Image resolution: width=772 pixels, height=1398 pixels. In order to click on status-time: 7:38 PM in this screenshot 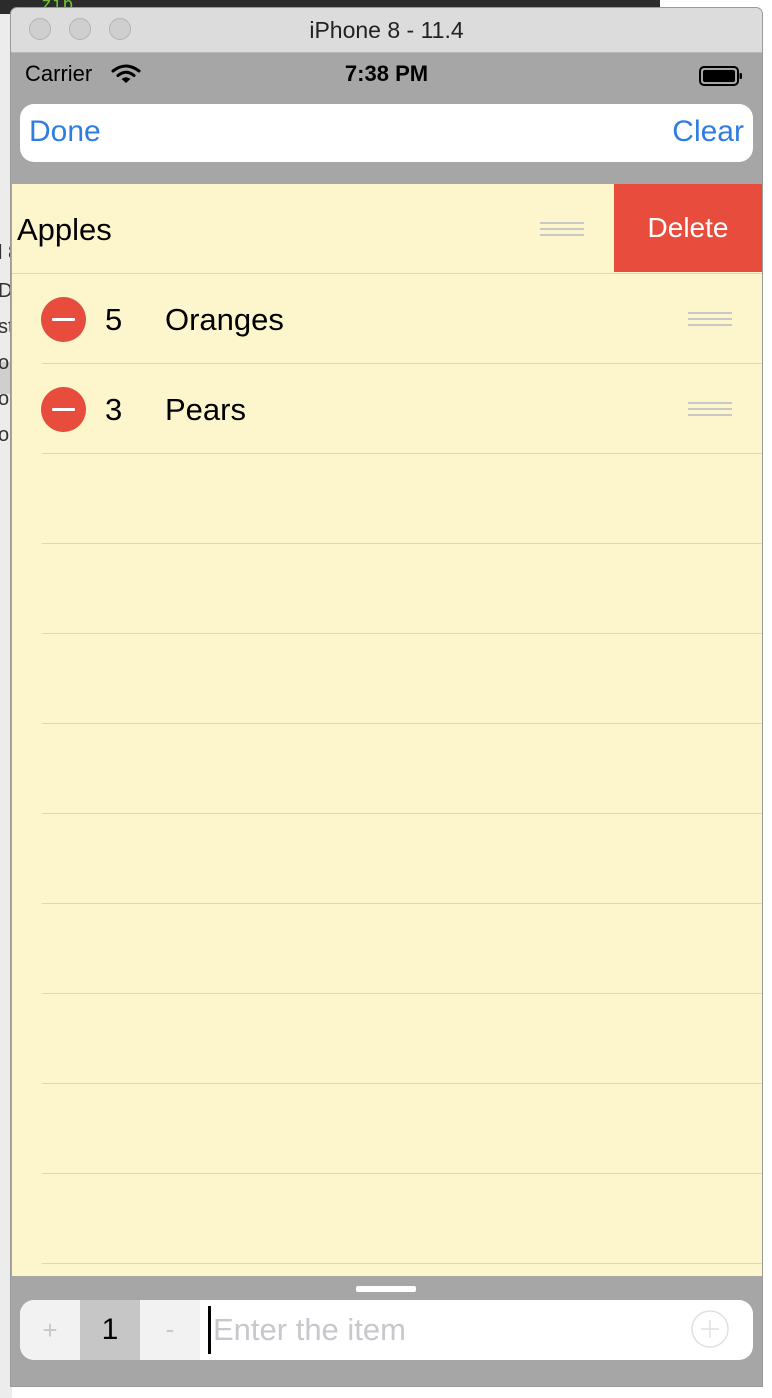, I will do `click(386, 73)`.